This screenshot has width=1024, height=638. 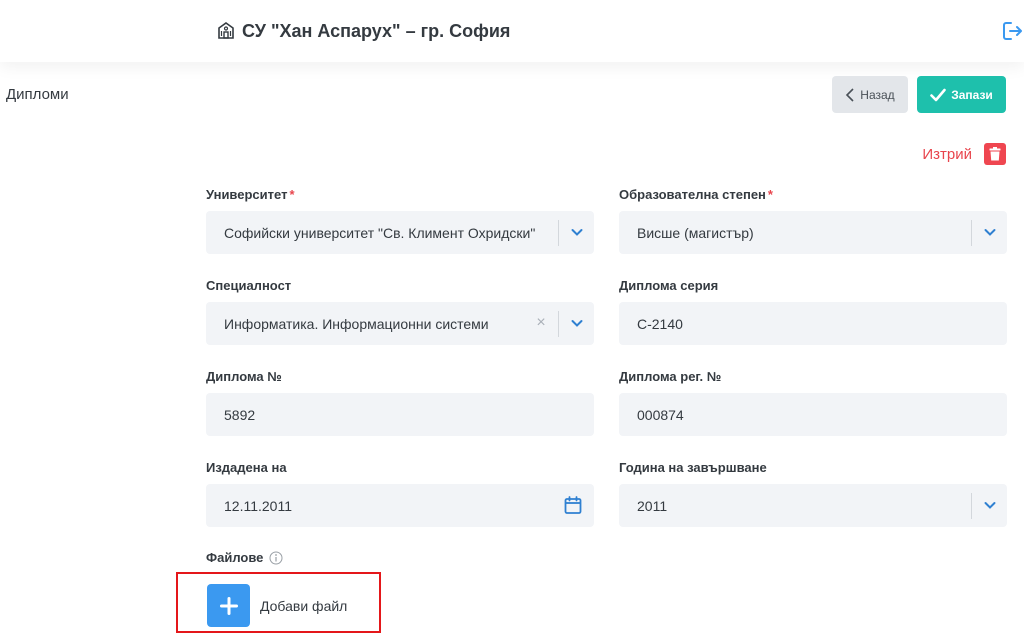 I want to click on add-file-label: Добави файл, so click(x=304, y=605).